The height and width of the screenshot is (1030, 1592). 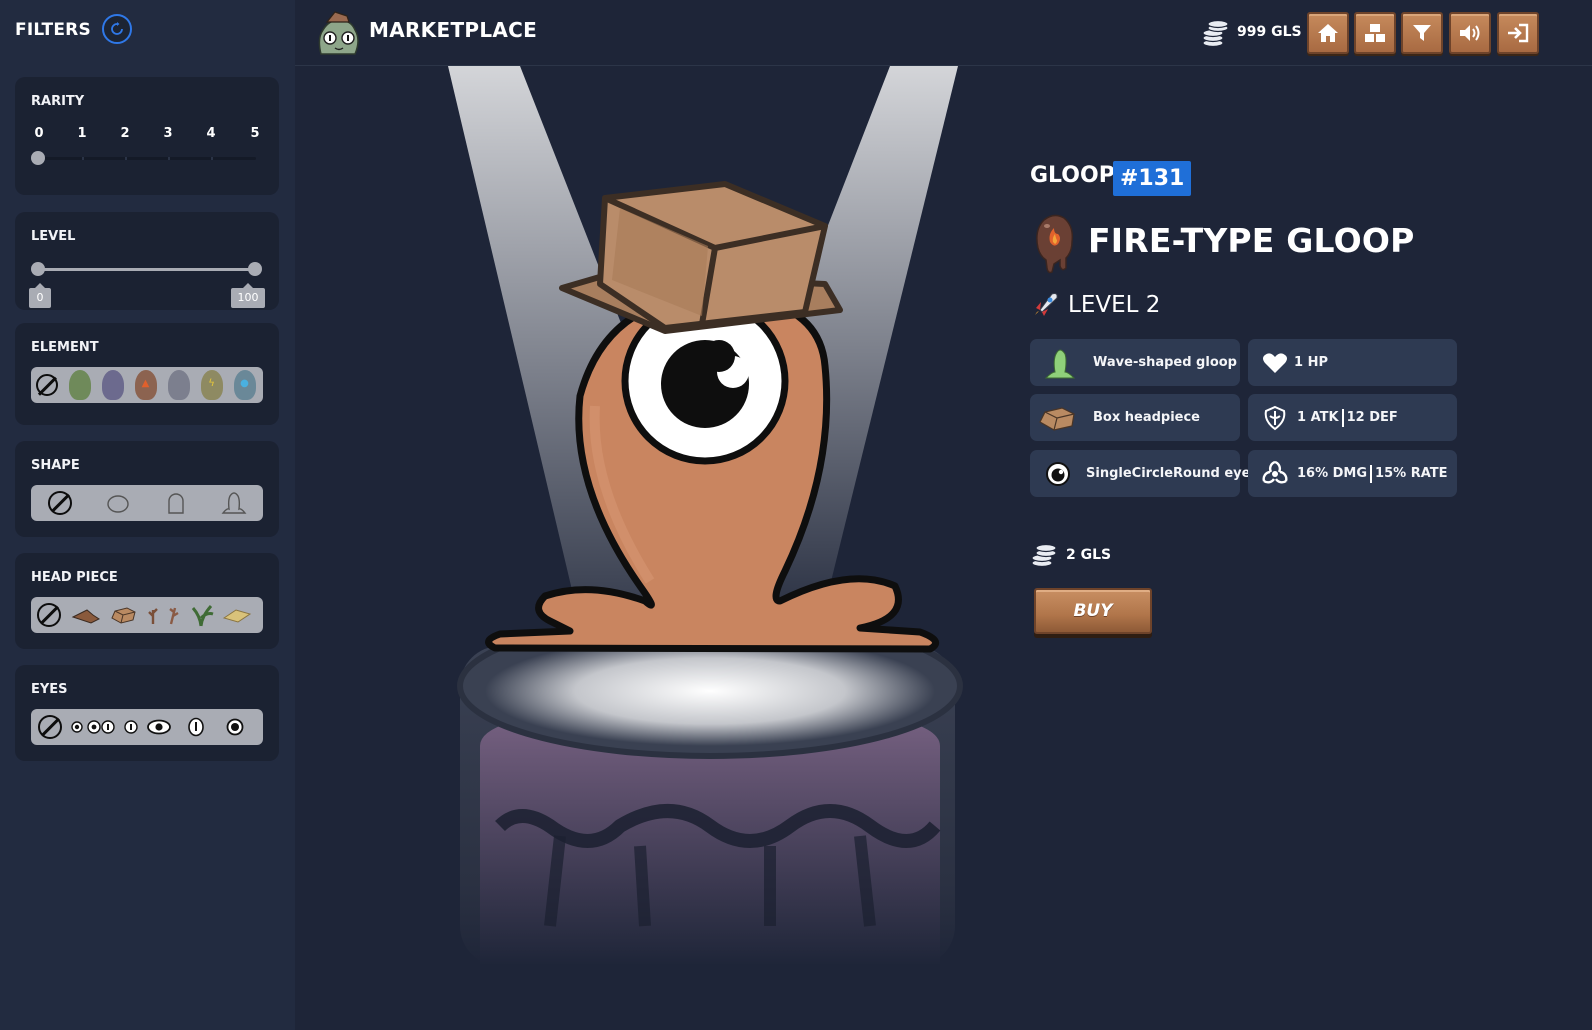 What do you see at coordinates (65, 347) in the screenshot?
I see `element-label: ELEMENT` at bounding box center [65, 347].